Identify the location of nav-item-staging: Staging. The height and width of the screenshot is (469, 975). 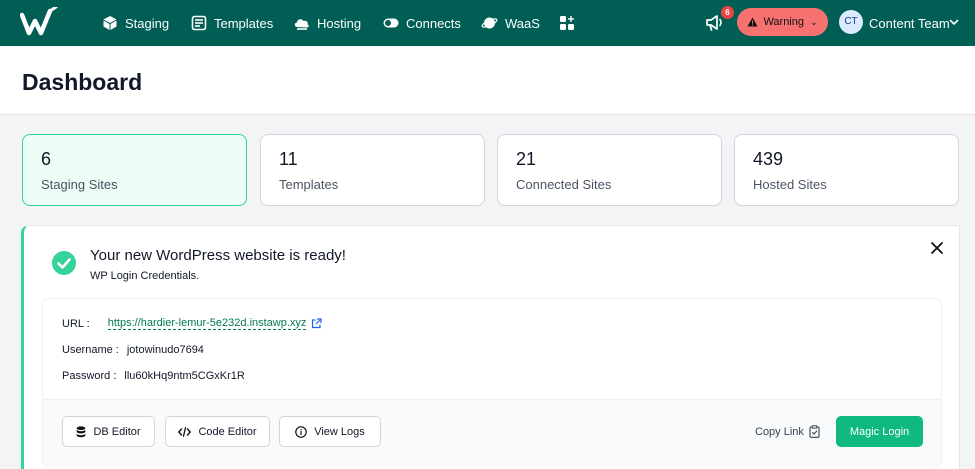
(135, 23).